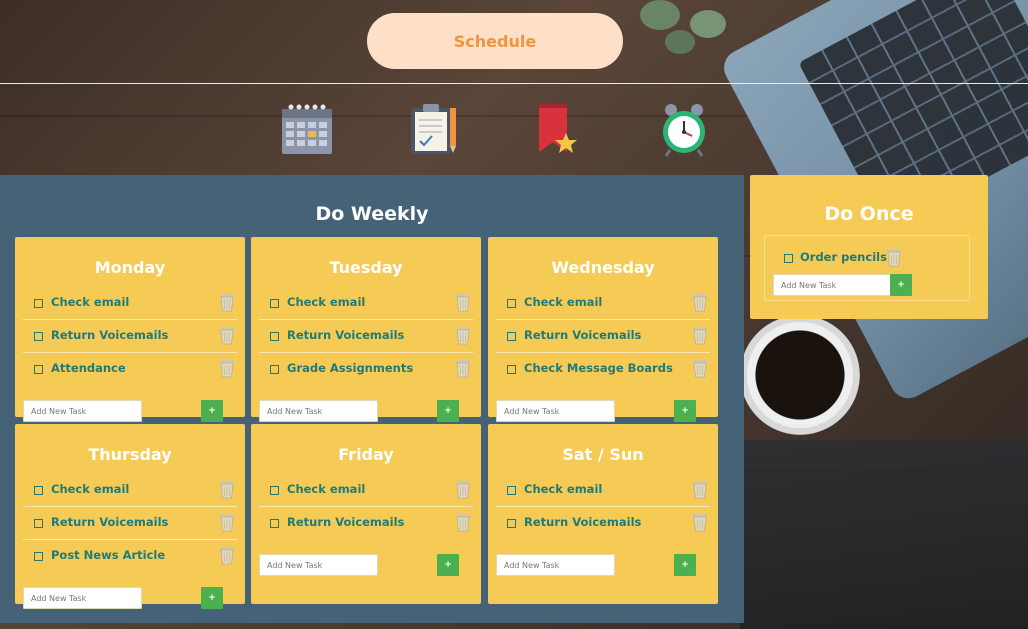 This screenshot has height=629, width=1028. I want to click on background-shadow, so click(884, 534).